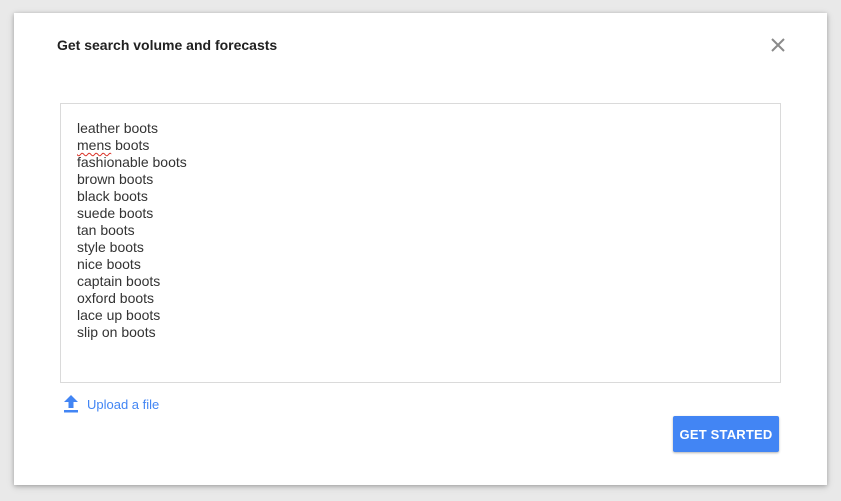  I want to click on keyword-line: nice boots, so click(109, 264).